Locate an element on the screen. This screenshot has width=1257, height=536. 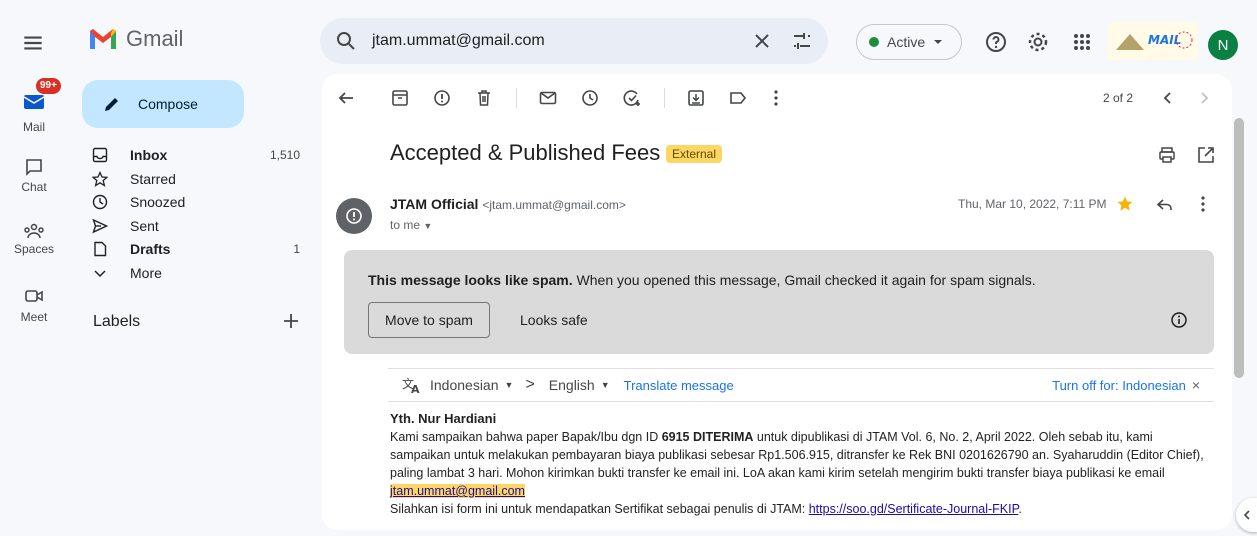
target-language-select: English is located at coordinates (572, 385).